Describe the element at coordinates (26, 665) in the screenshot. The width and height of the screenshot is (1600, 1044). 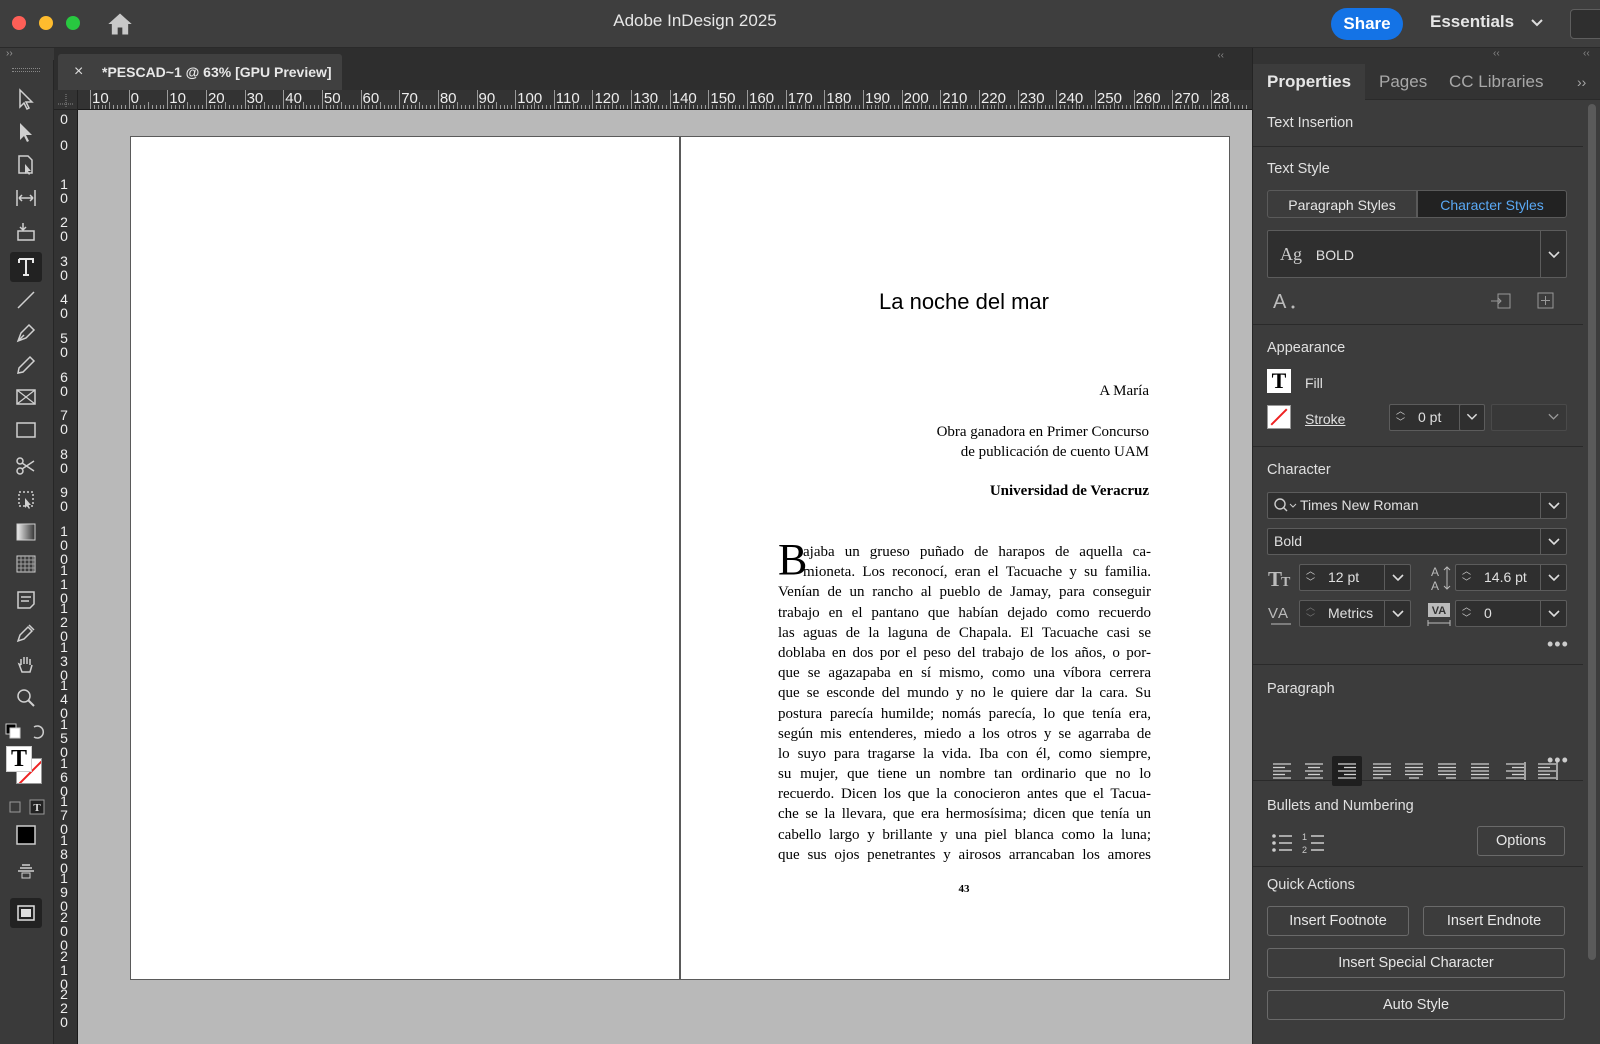
I see `hand-tool-icon` at that location.